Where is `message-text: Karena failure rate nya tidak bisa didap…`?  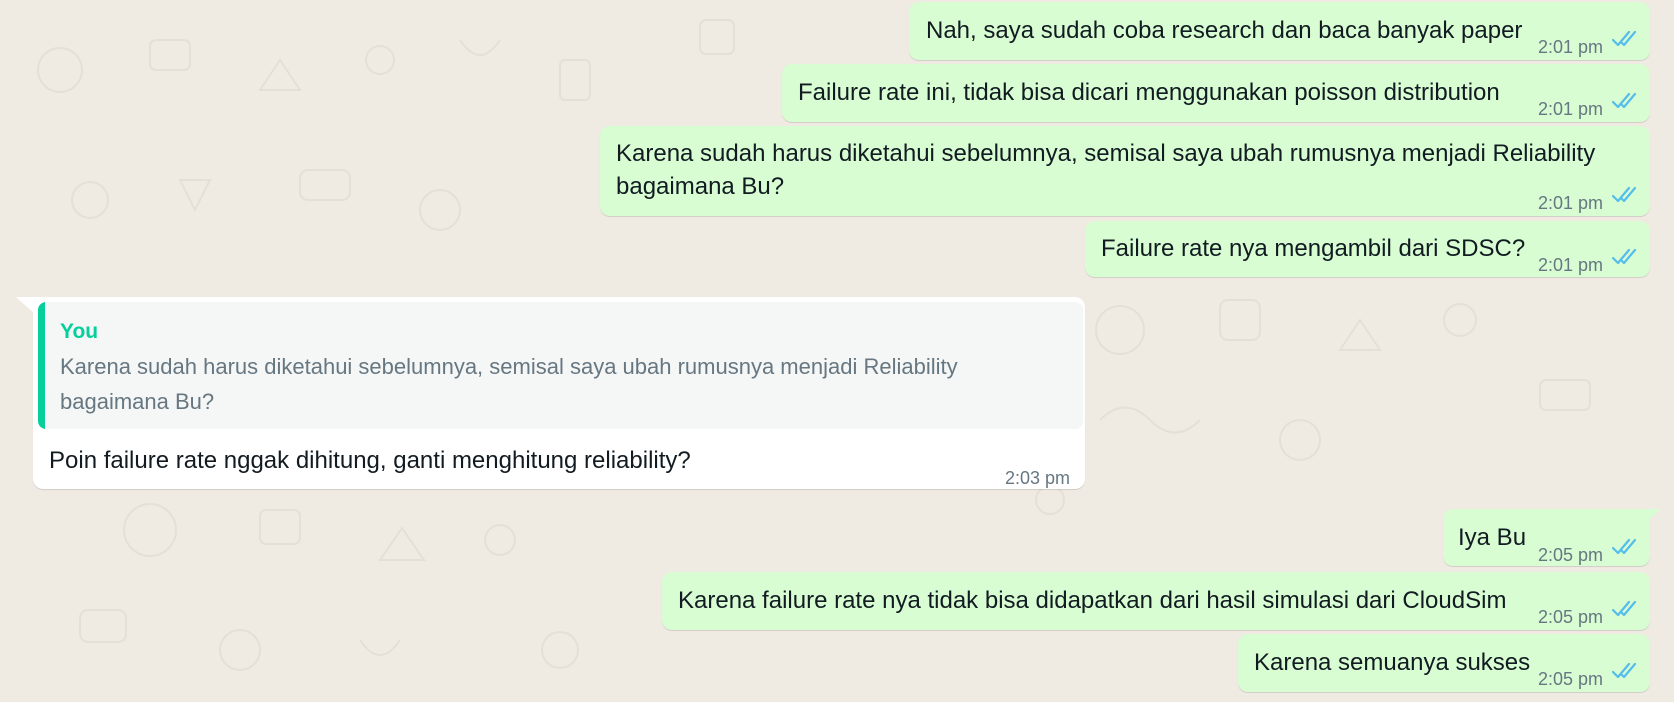 message-text: Karena failure rate nya tidak bisa didap… is located at coordinates (1092, 600).